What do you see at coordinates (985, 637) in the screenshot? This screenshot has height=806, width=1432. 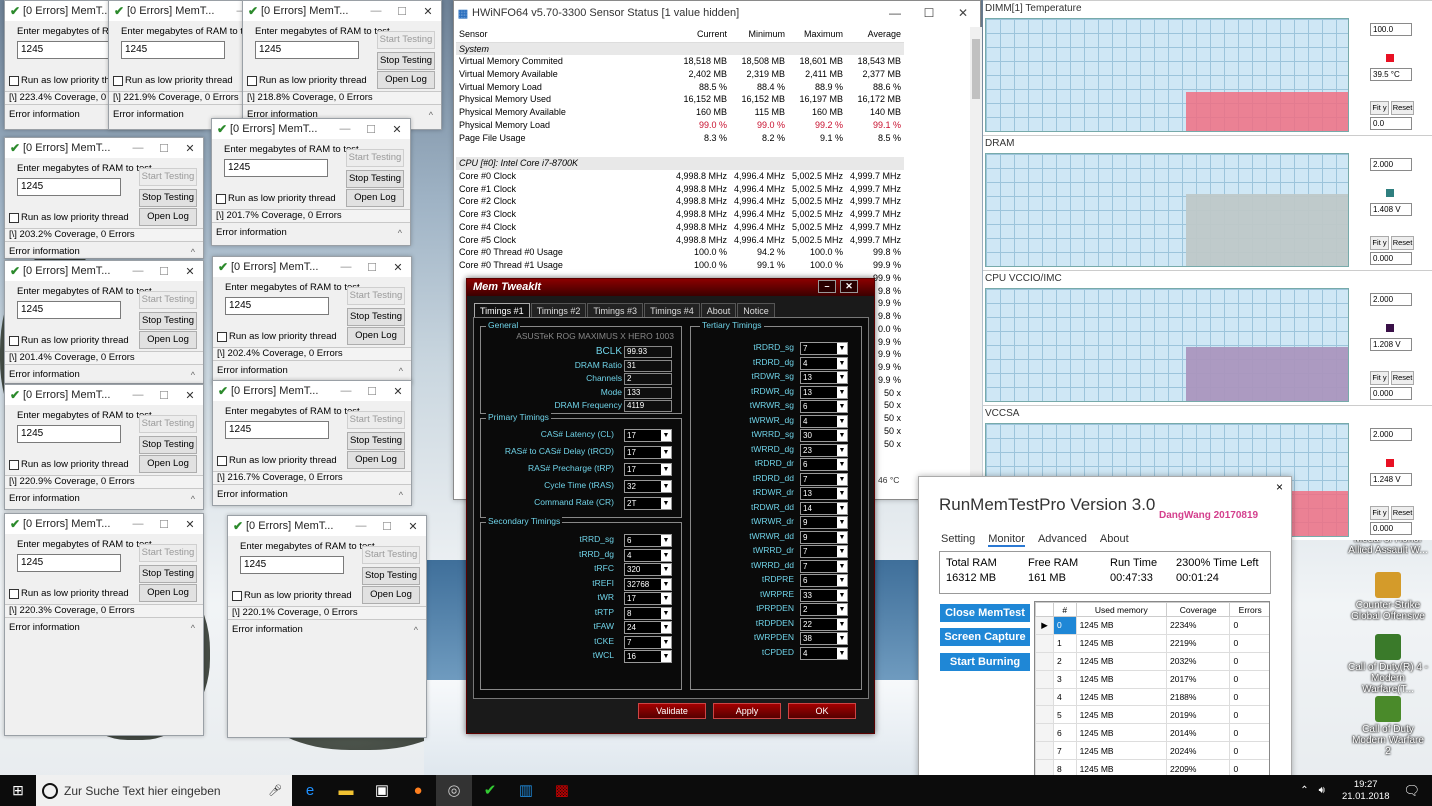 I see `screen-capture-button: Screen Capture` at bounding box center [985, 637].